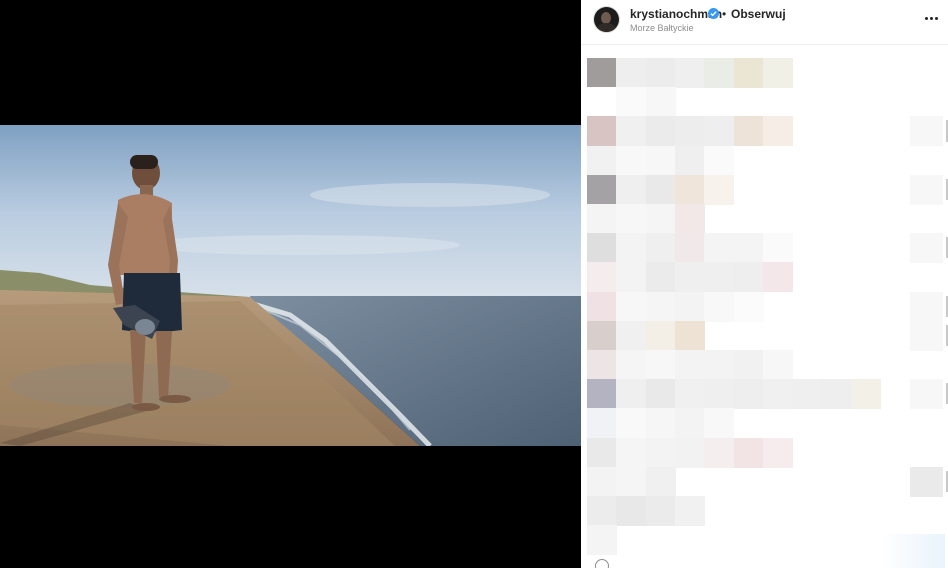 The height and width of the screenshot is (568, 948). What do you see at coordinates (713, 13) in the screenshot?
I see `verified-badge-icon` at bounding box center [713, 13].